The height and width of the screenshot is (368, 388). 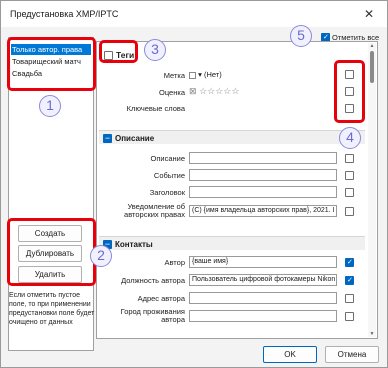 What do you see at coordinates (153, 280) in the screenshot?
I see `creator-title-label: Должность автора` at bounding box center [153, 280].